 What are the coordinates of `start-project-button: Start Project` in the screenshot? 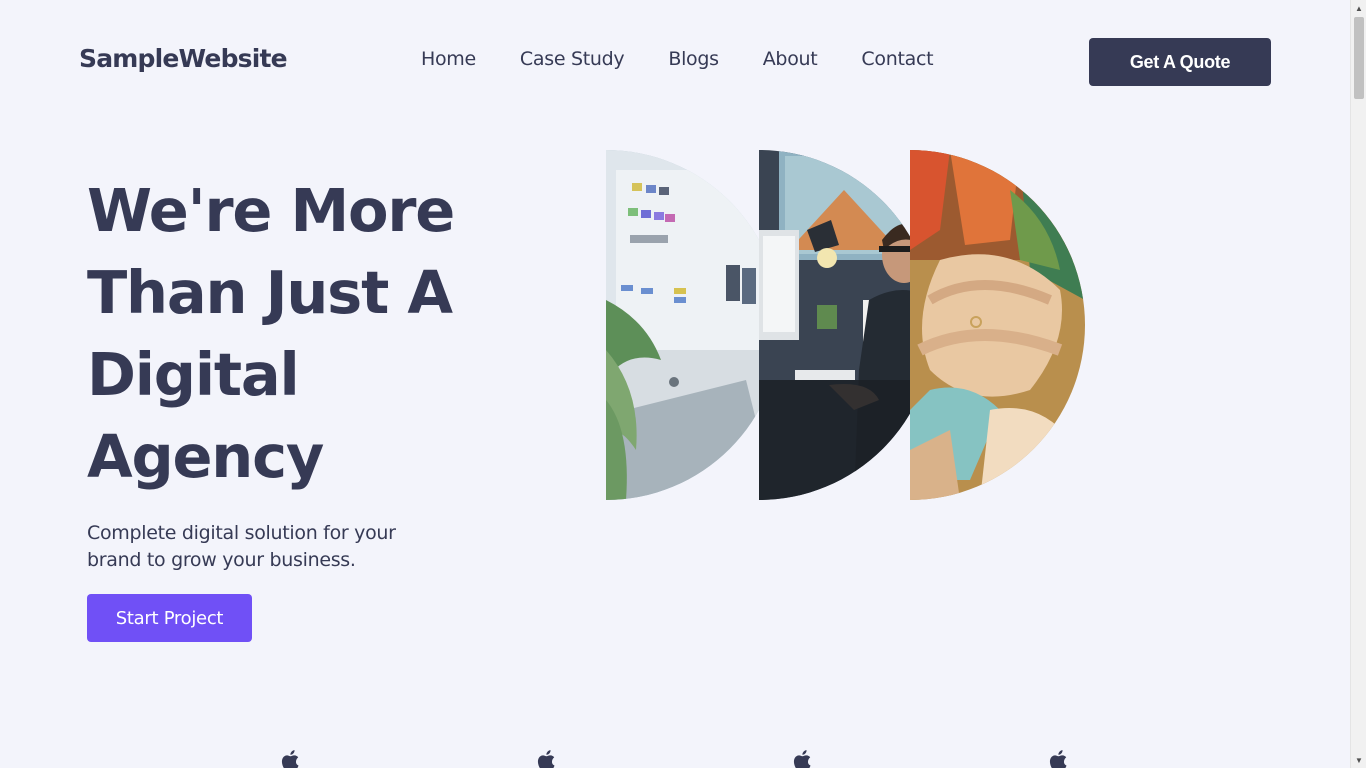 It's located at (169, 618).